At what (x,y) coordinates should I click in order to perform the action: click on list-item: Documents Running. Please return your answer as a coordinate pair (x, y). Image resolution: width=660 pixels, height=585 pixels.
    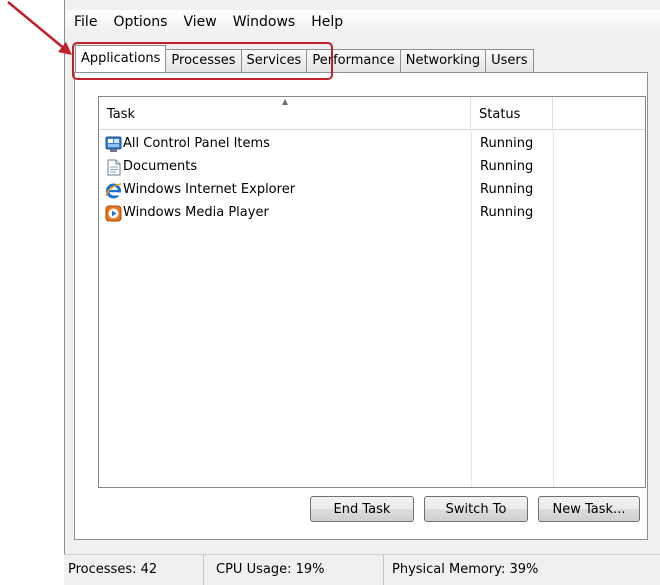
    Looking at the image, I should click on (372, 167).